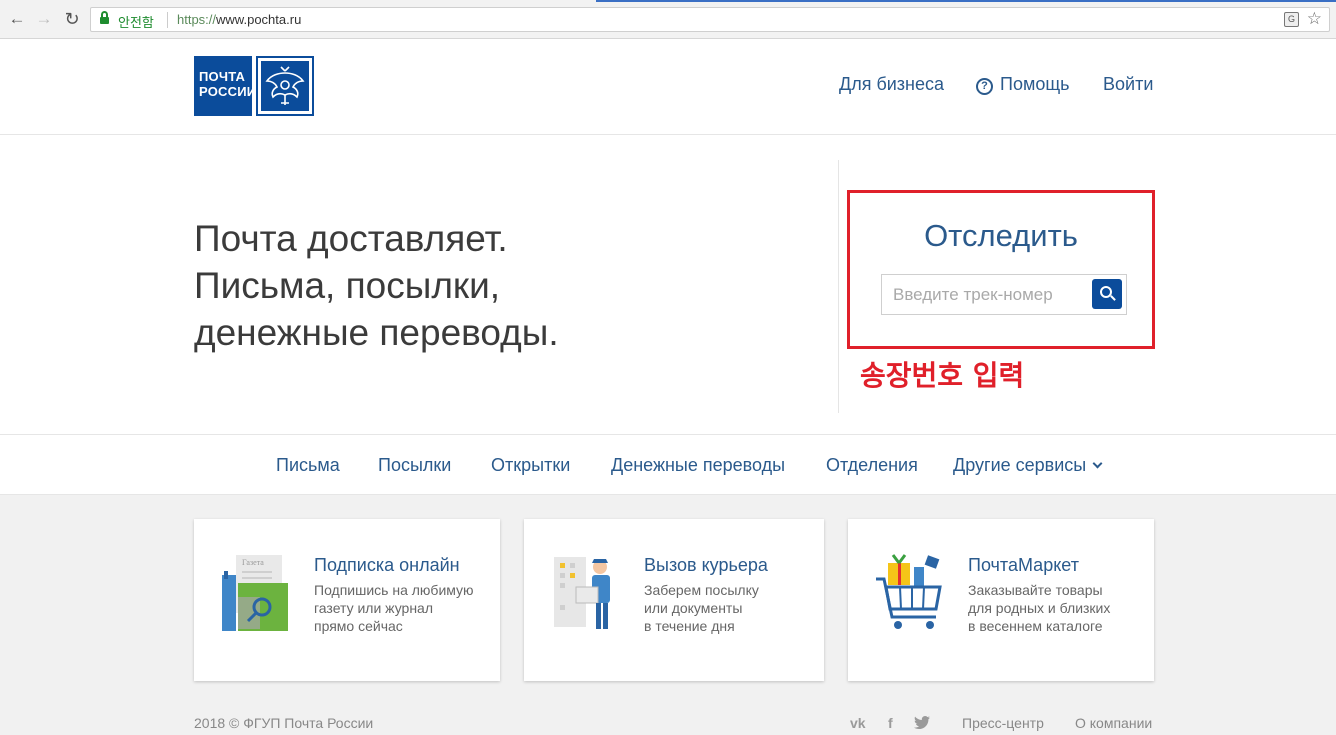 The image size is (1336, 735). What do you see at coordinates (1001, 235) in the screenshot?
I see `tracking-title: Отследить` at bounding box center [1001, 235].